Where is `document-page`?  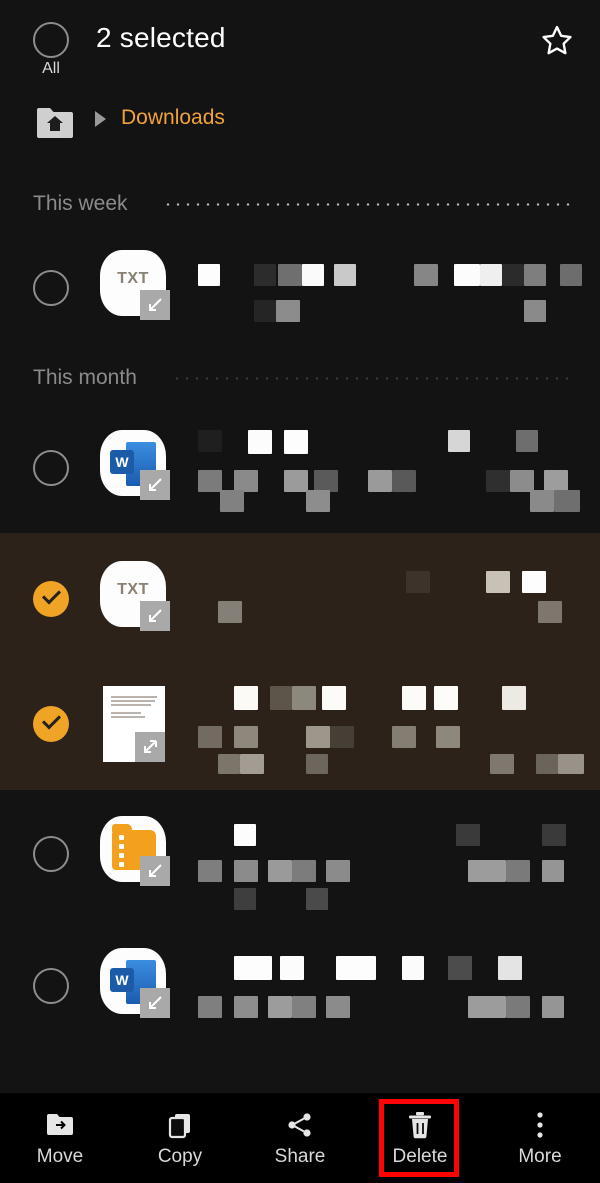 document-page is located at coordinates (134, 724).